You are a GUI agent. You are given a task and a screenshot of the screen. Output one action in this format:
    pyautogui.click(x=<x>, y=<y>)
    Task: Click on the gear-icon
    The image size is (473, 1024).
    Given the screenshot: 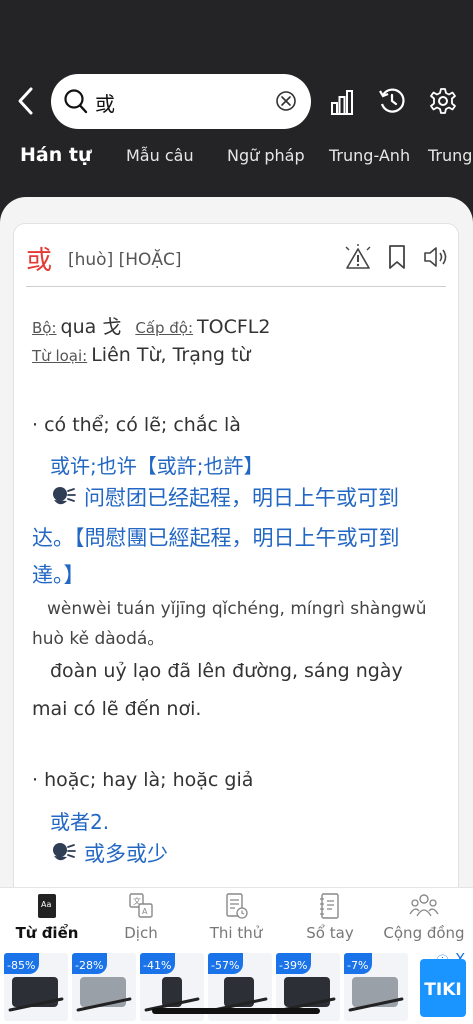 What is the action you would take?
    pyautogui.click(x=443, y=103)
    